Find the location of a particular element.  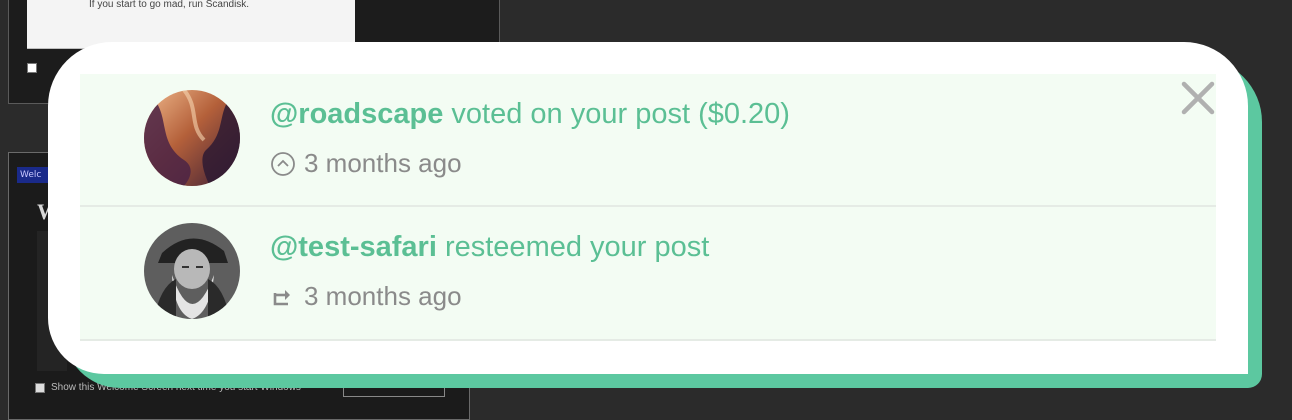

background-window-top-text: If you start to go mad, run Scandisk. is located at coordinates (169, 5).